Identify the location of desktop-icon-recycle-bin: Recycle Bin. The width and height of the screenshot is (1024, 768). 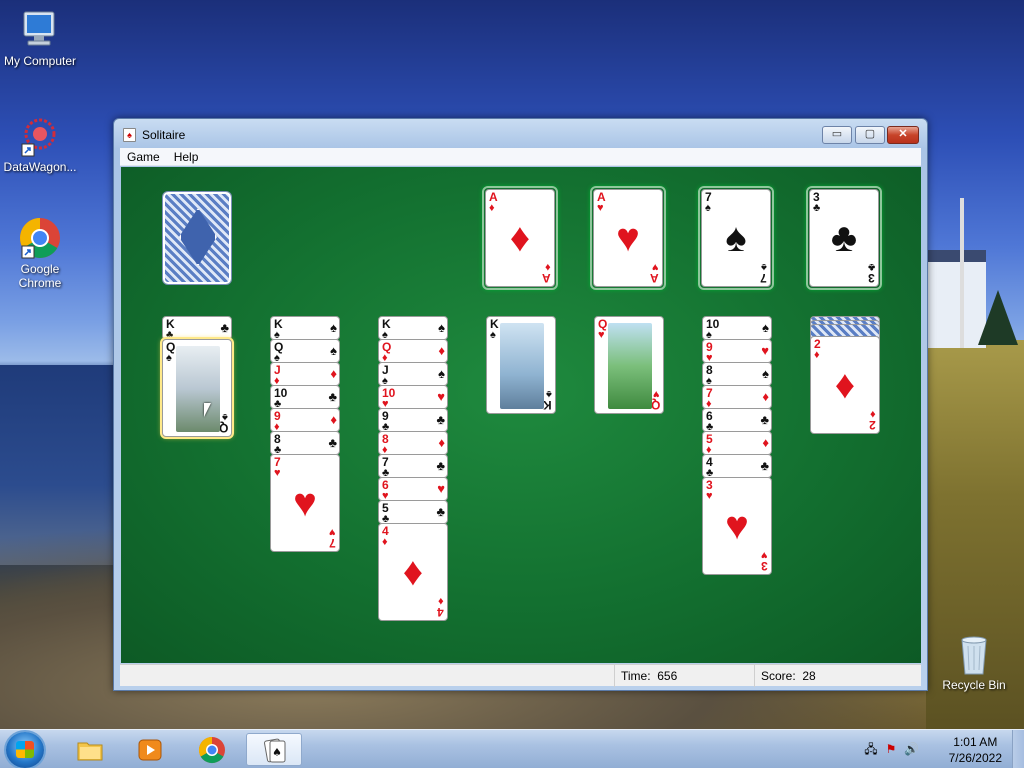
(974, 662).